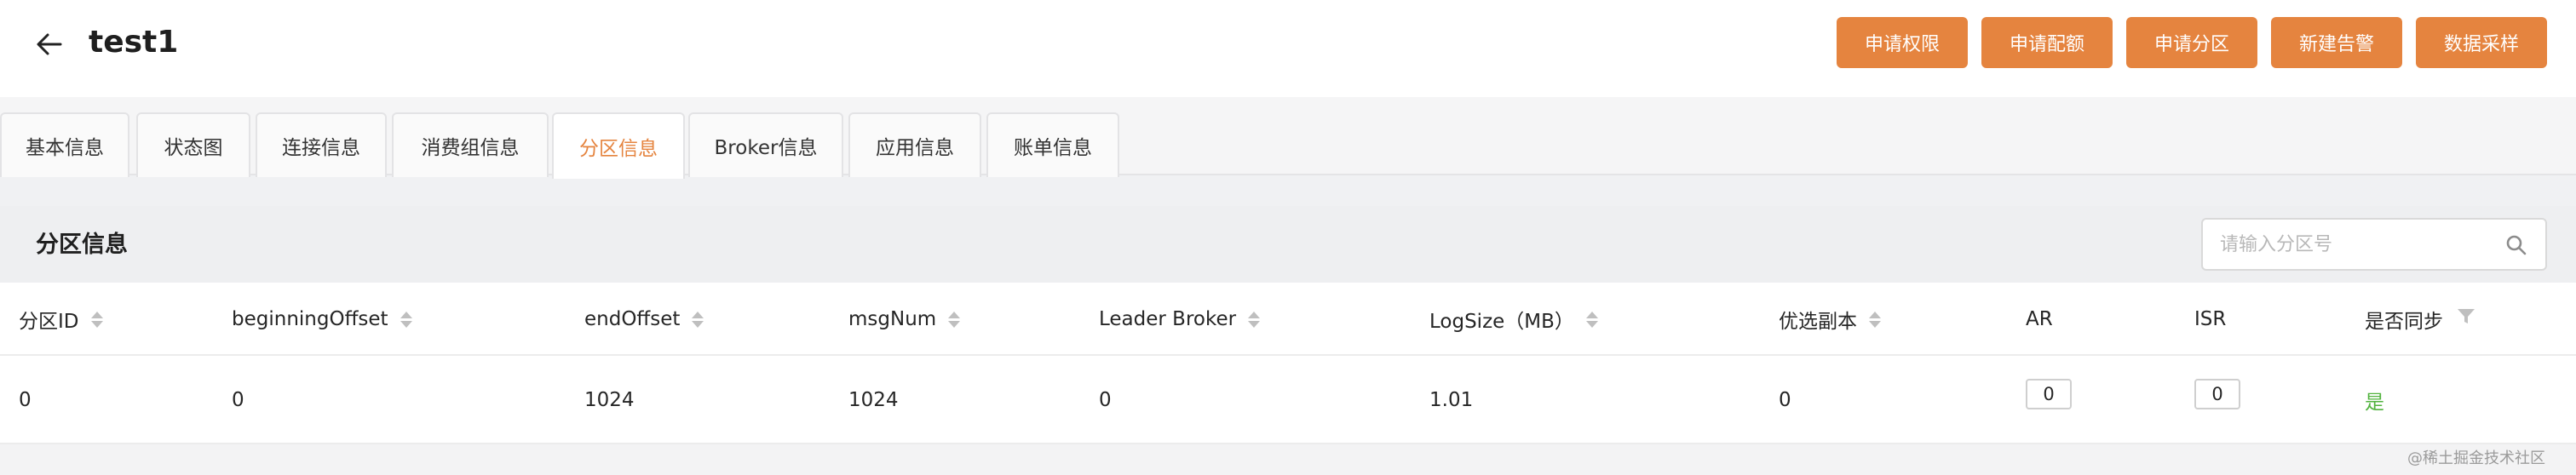 This screenshot has width=2576, height=475. I want to click on column-beginning-offset: beginningOffset, so click(322, 319).